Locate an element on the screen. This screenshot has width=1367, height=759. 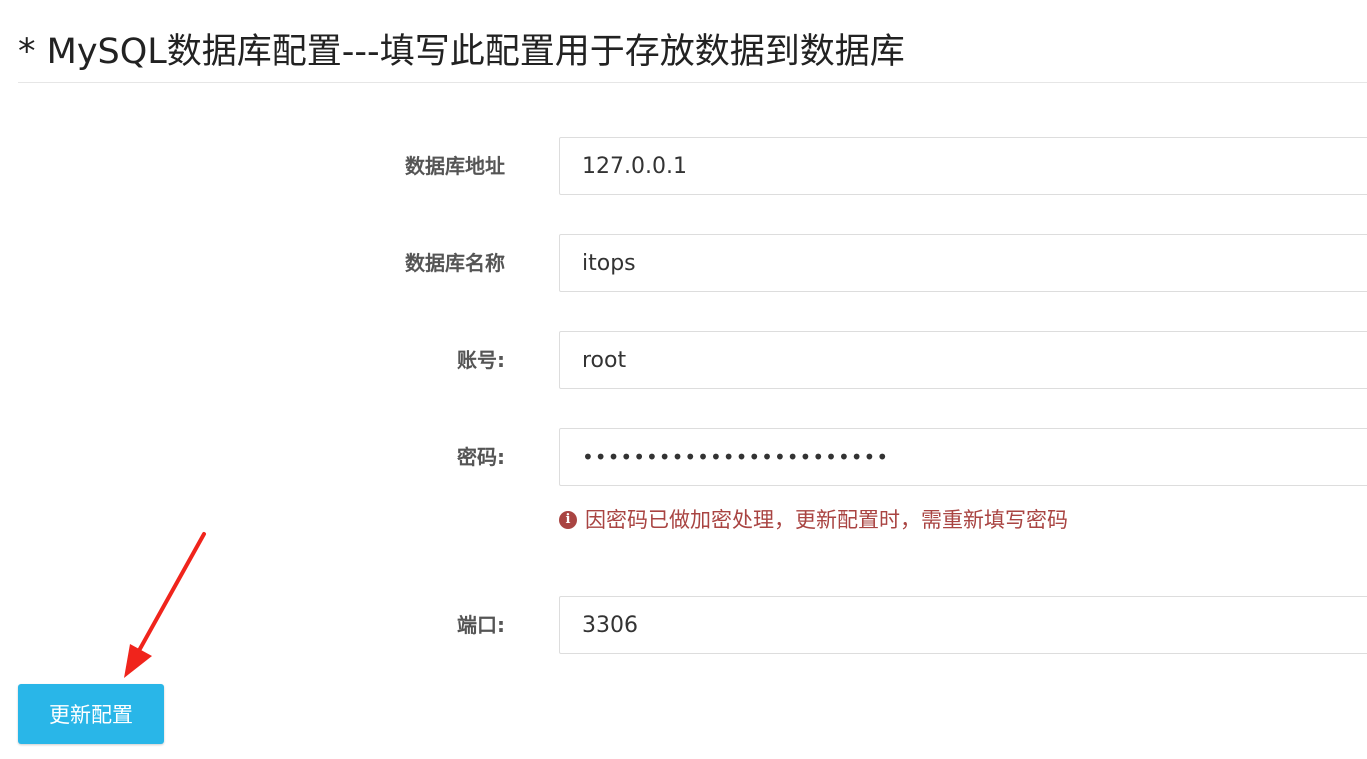
db-name-input is located at coordinates (963, 263).